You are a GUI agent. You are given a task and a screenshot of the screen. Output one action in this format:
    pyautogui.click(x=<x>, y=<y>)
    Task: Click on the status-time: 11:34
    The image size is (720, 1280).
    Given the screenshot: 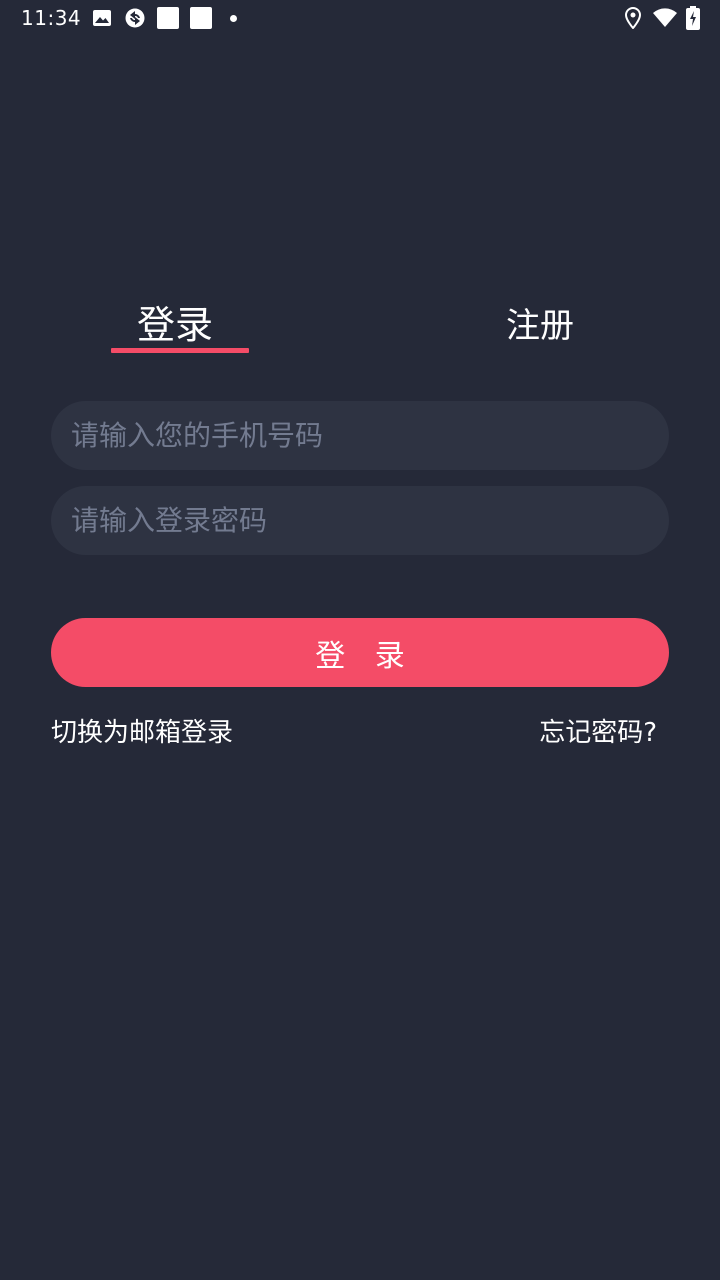 What is the action you would take?
    pyautogui.click(x=51, y=18)
    